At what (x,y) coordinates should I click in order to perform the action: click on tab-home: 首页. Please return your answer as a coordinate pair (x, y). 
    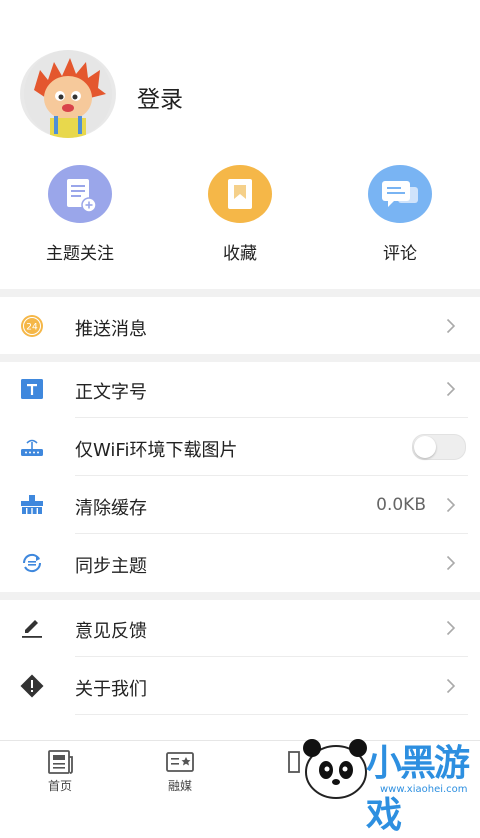
    Looking at the image, I should click on (60, 771).